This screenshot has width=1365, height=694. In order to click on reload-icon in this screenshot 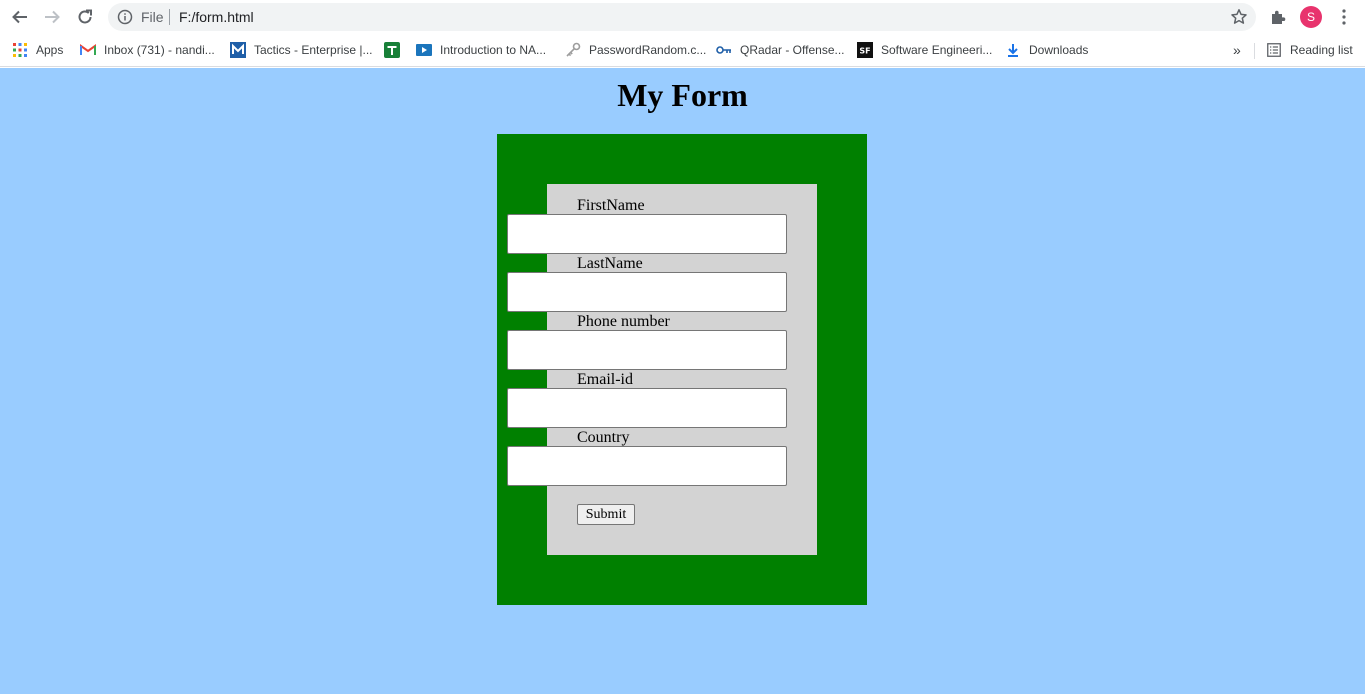, I will do `click(85, 16)`.